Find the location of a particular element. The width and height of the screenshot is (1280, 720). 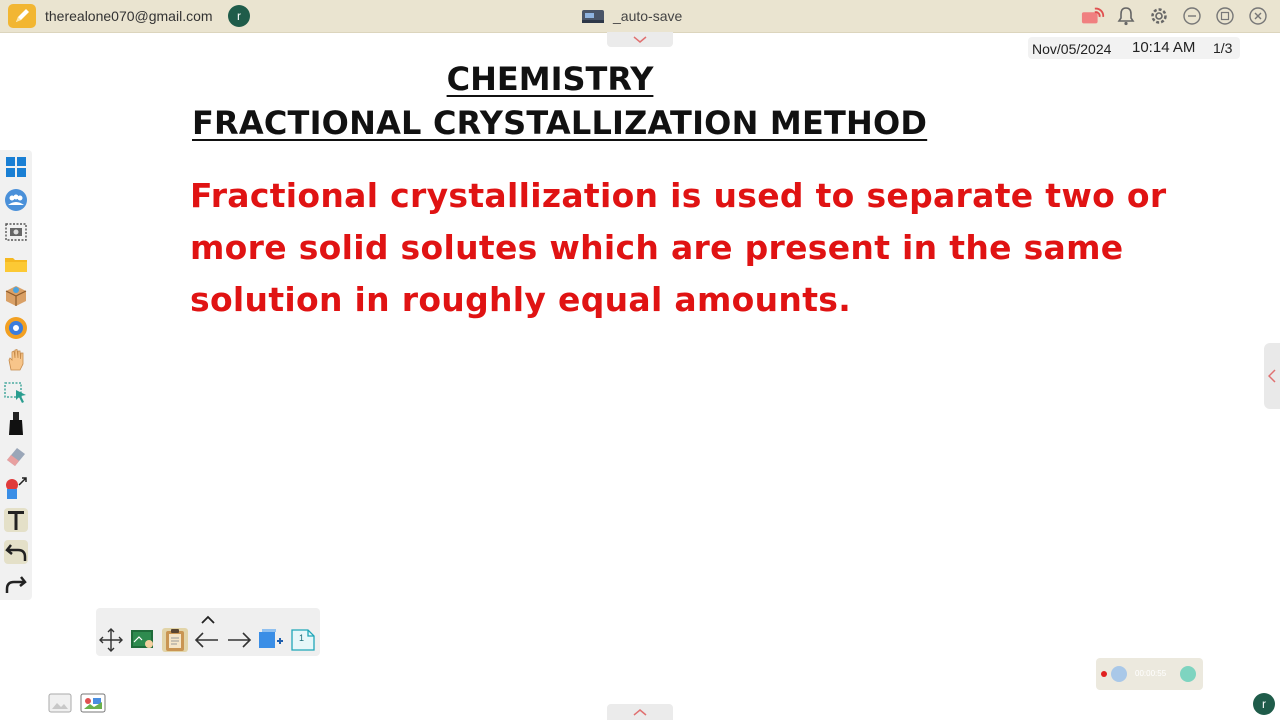

select-icon is located at coordinates (16, 392).